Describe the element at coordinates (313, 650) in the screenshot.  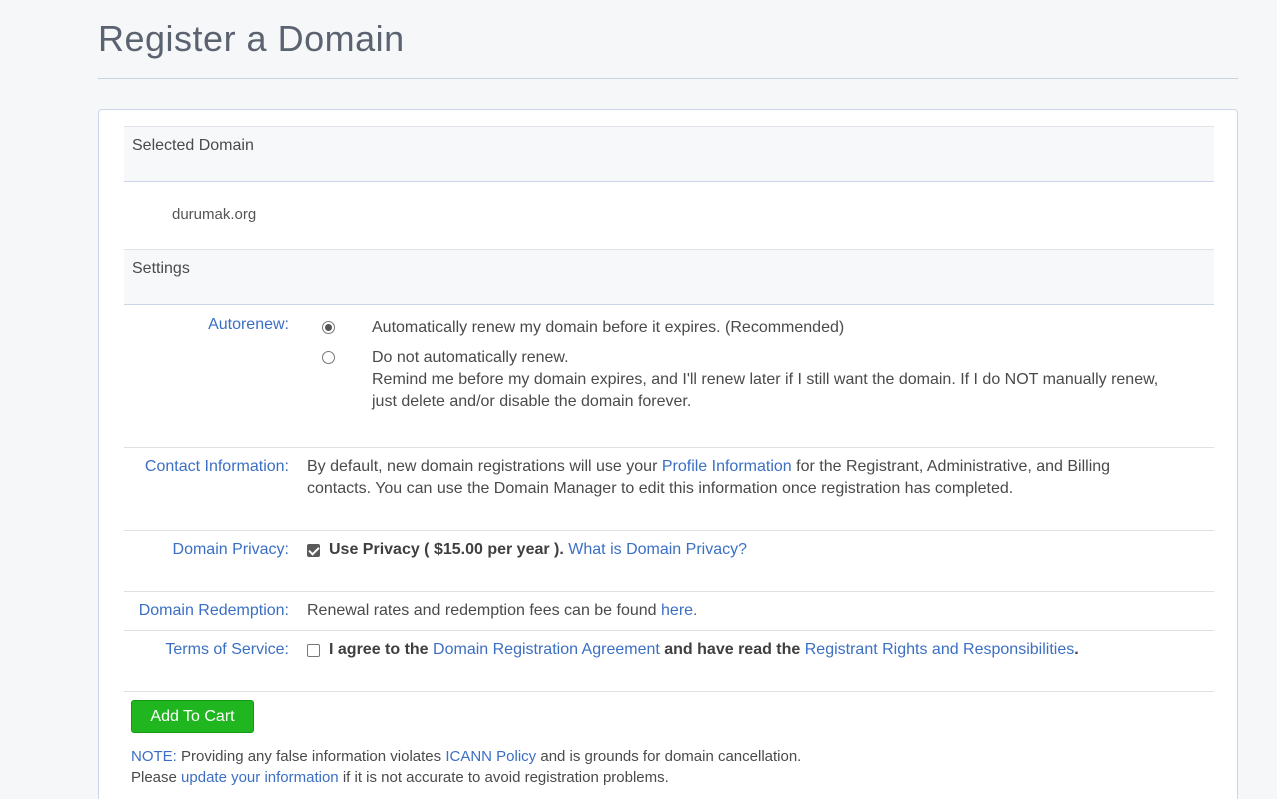
I see `terms-checkbox` at that location.